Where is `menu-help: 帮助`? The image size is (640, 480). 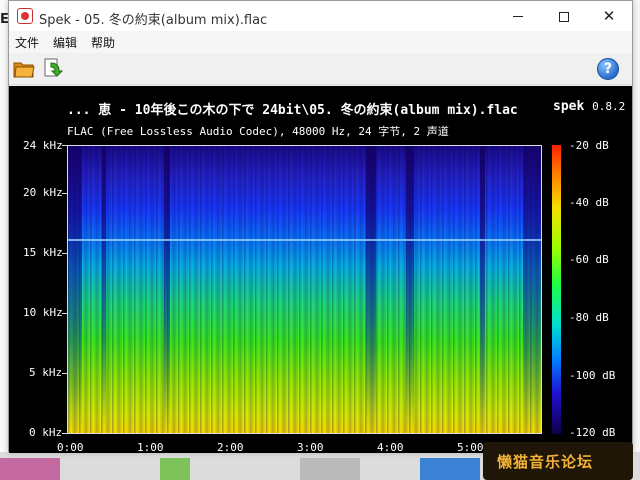 menu-help: 帮助 is located at coordinates (103, 42).